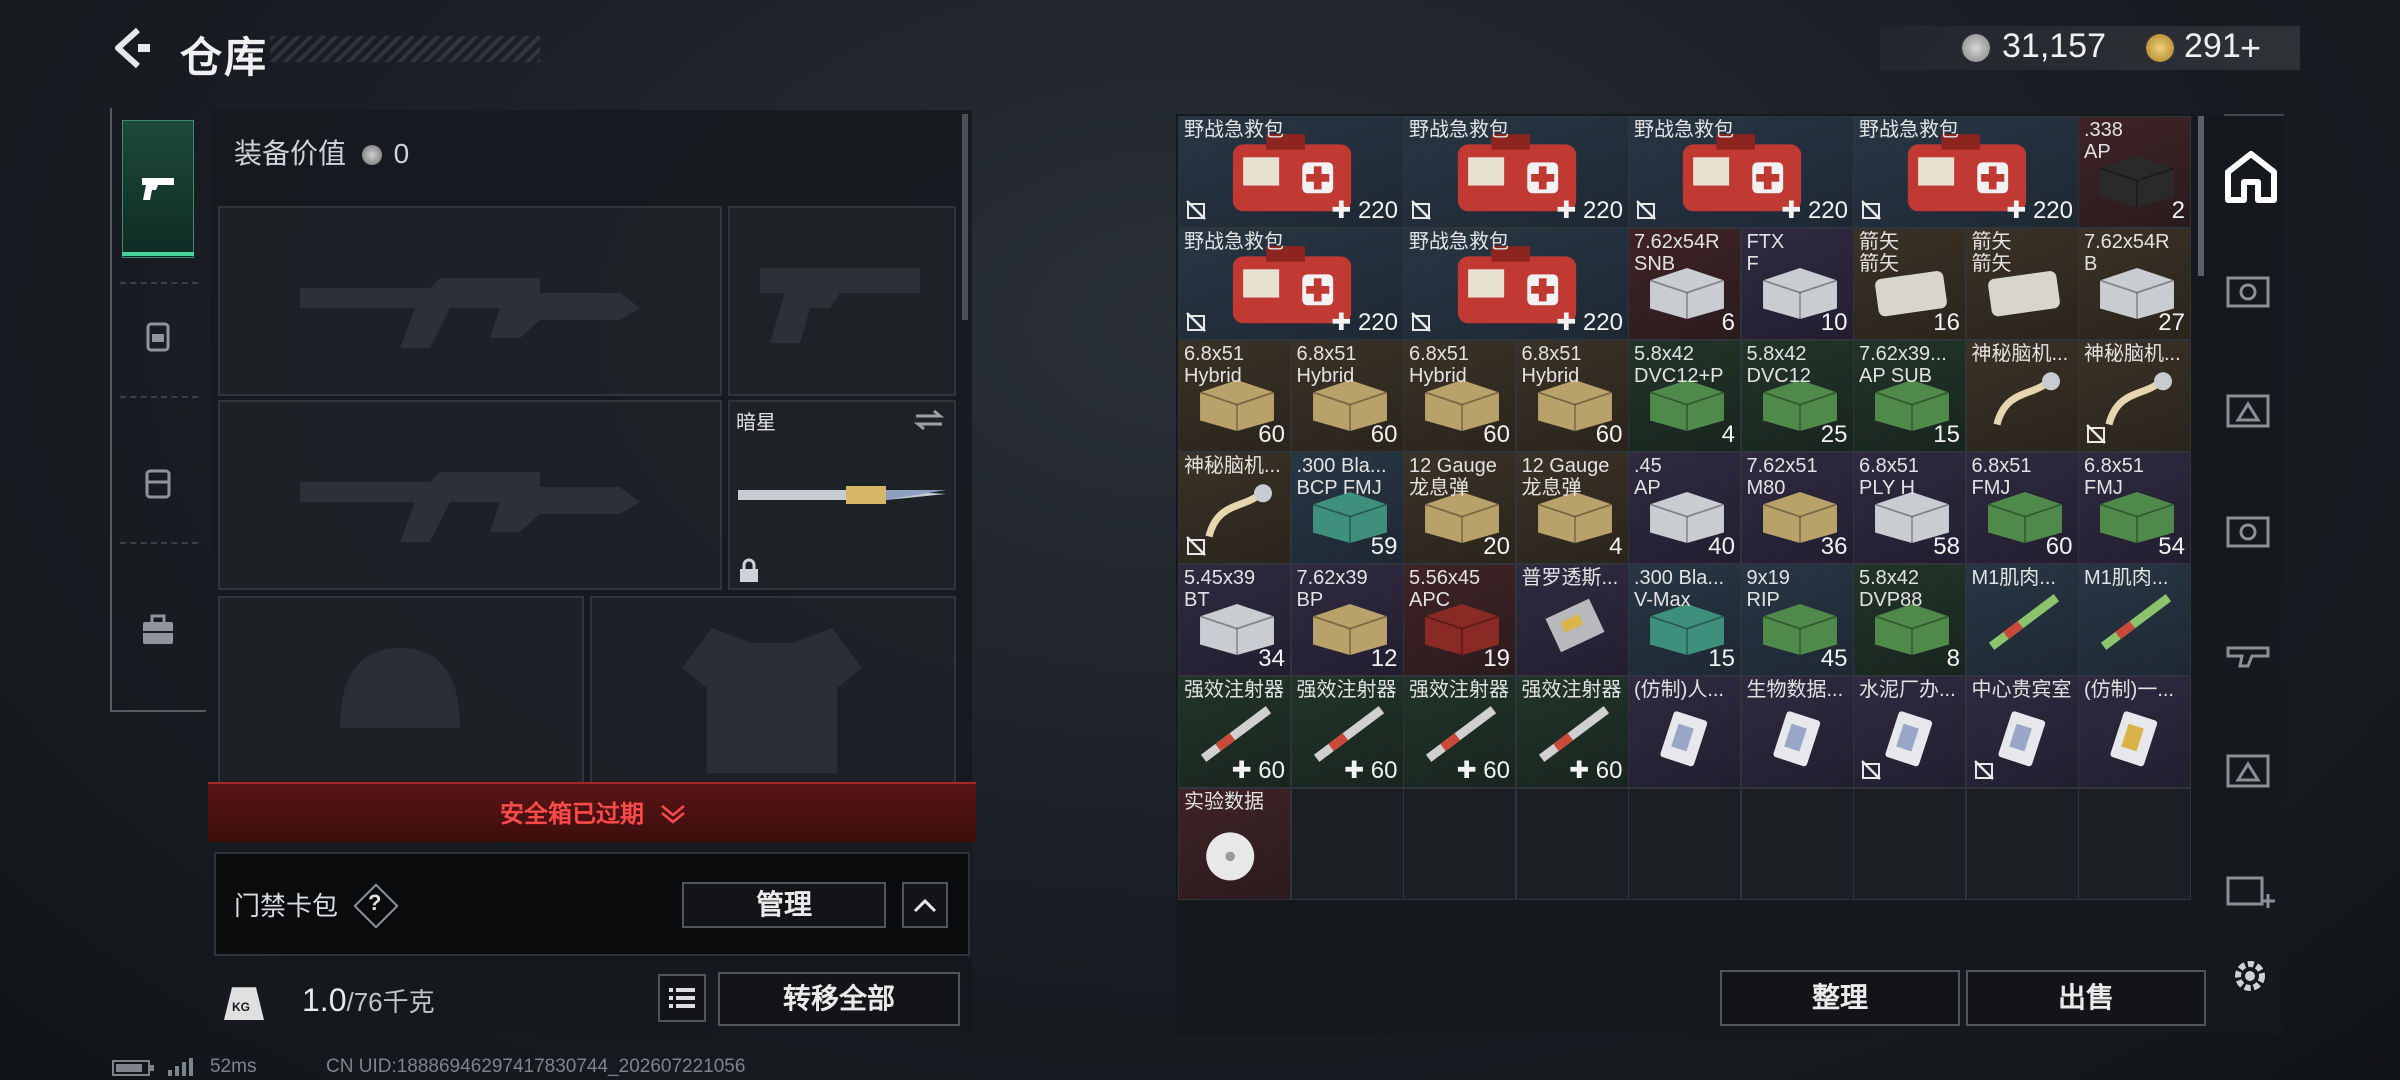  Describe the element at coordinates (2251, 650) in the screenshot. I see `case-tier-iii-rifle-icon` at that location.